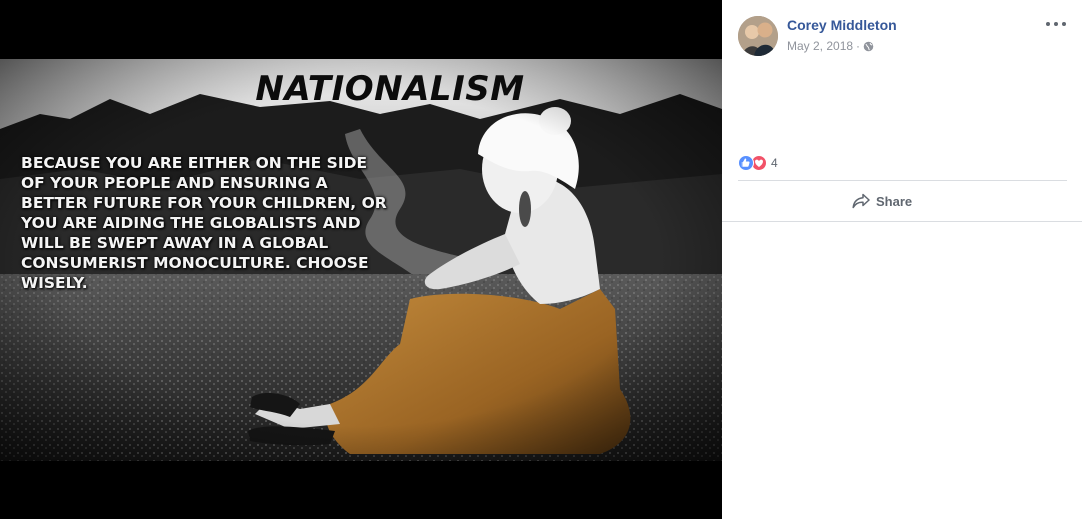 This screenshot has width=1082, height=519. Describe the element at coordinates (868, 46) in the screenshot. I see `globe-icon` at that location.